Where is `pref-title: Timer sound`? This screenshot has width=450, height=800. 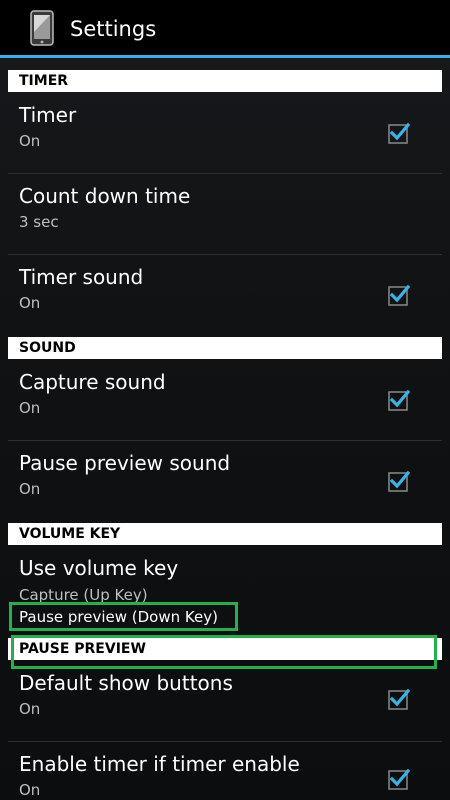
pref-title: Timer sound is located at coordinates (81, 277).